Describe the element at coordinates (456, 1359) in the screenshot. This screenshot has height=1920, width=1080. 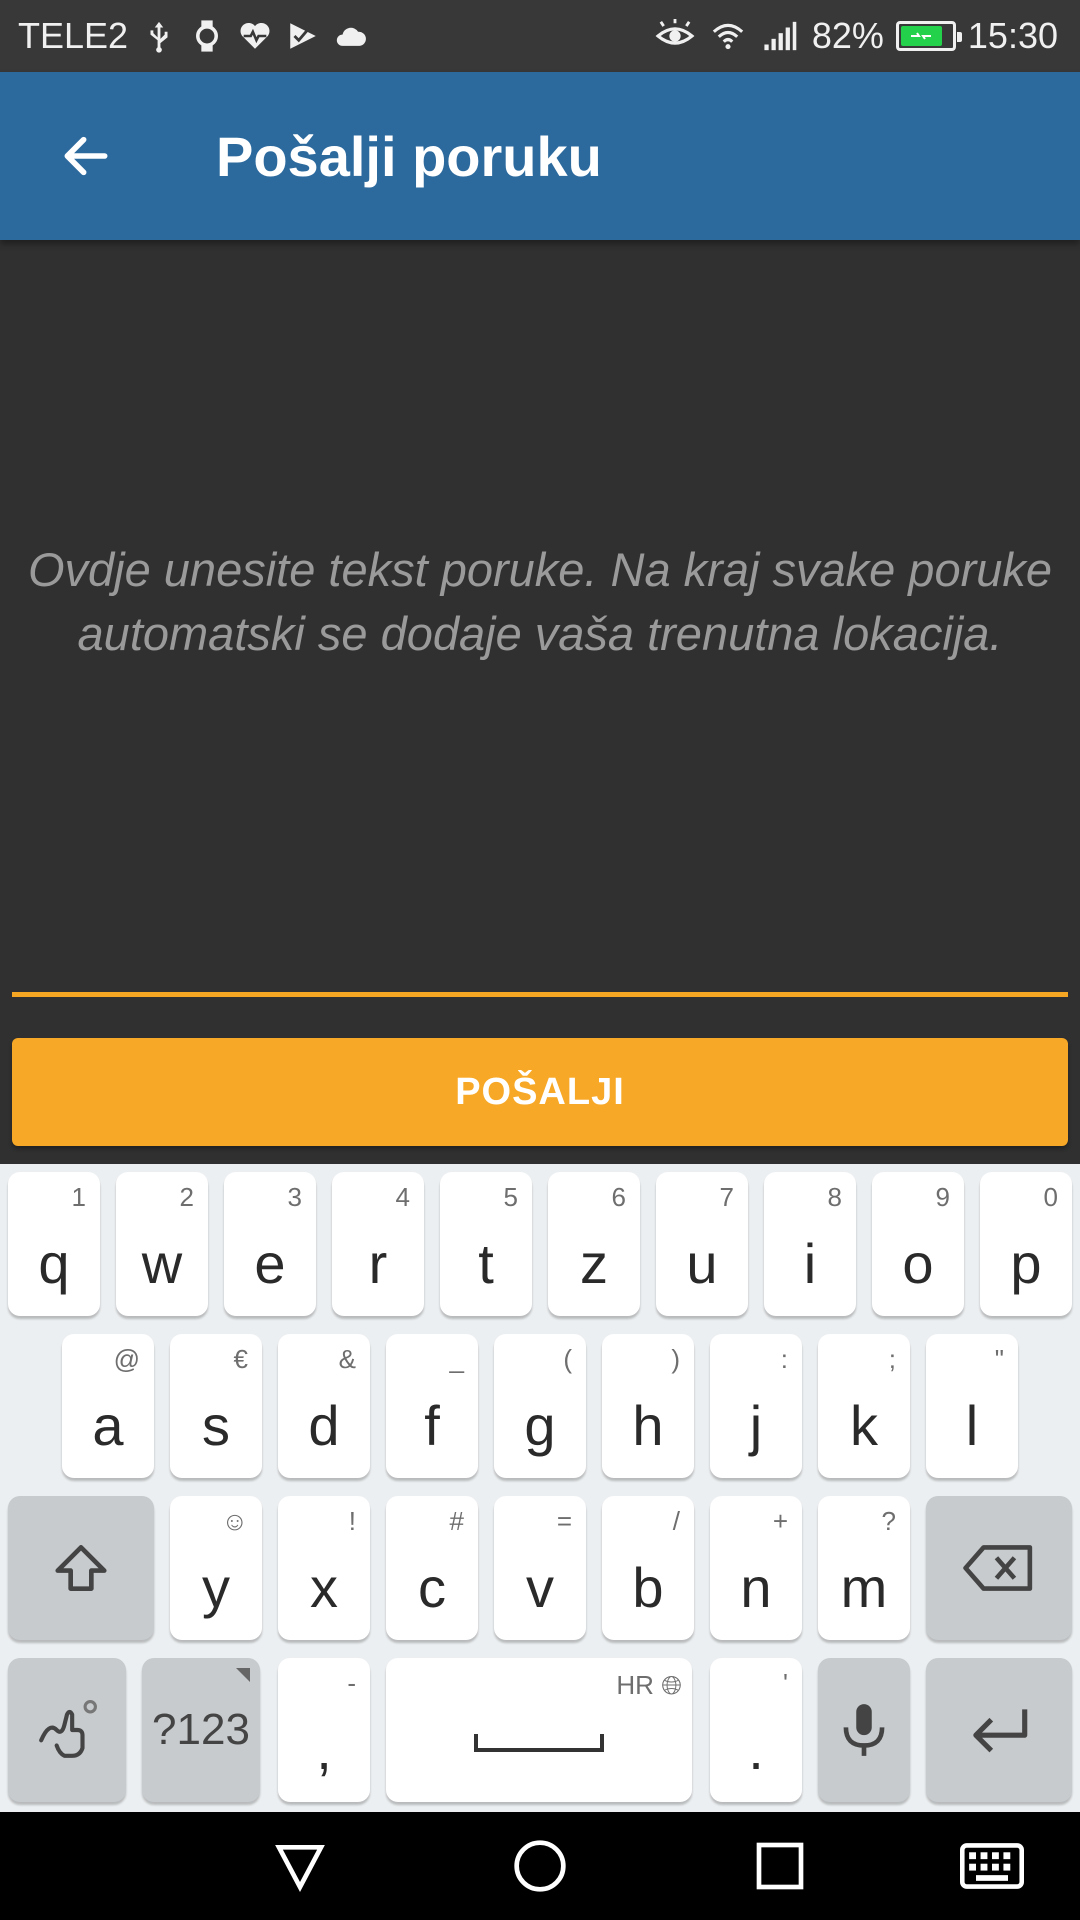
I see `key-secondary-label: _` at that location.